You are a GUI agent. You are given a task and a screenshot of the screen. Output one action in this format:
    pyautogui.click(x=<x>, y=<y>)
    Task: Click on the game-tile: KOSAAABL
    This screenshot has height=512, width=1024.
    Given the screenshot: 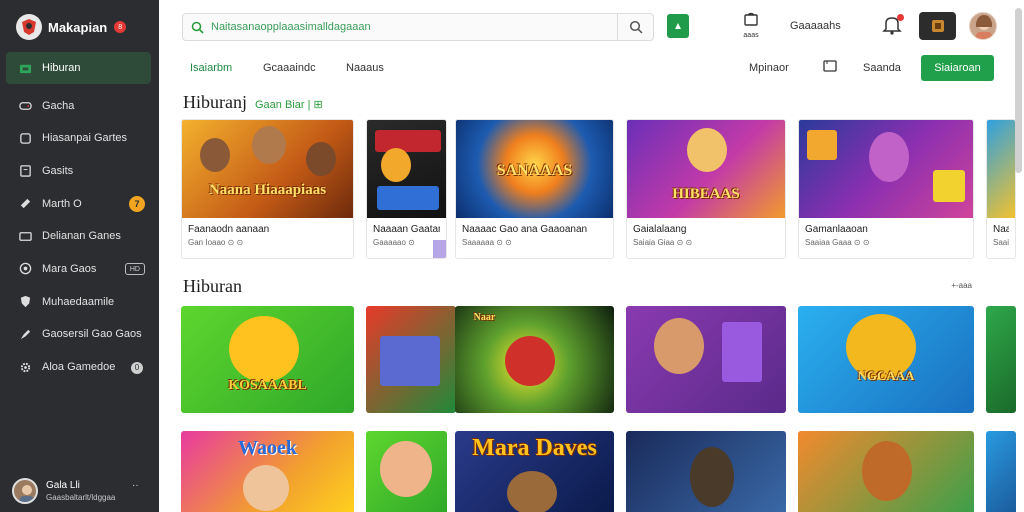 What is the action you would take?
    pyautogui.click(x=267, y=359)
    